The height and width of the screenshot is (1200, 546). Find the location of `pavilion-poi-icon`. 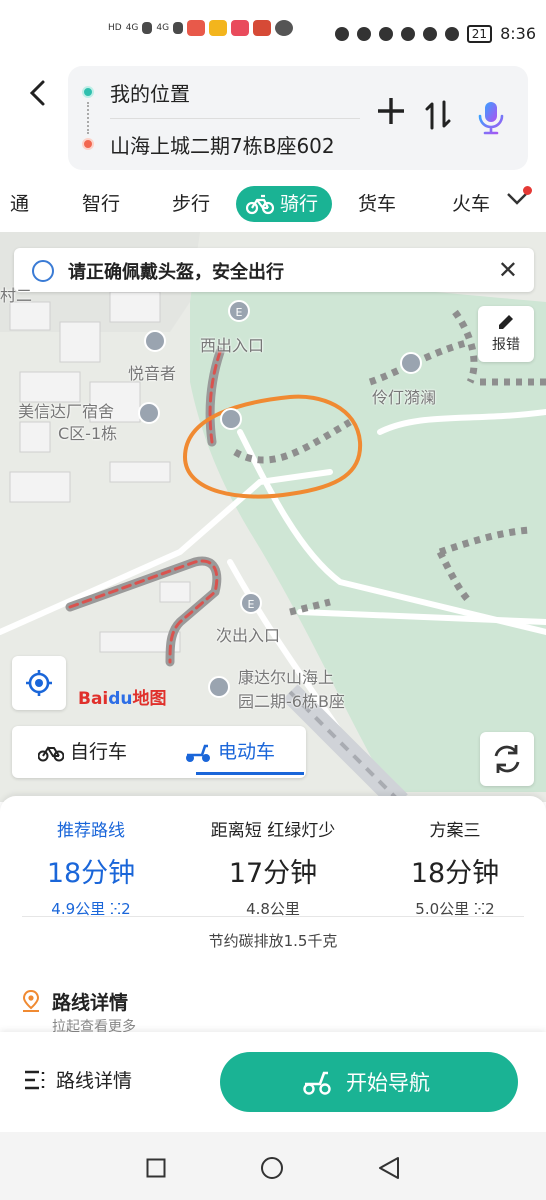

pavilion-poi-icon is located at coordinates (411, 363).